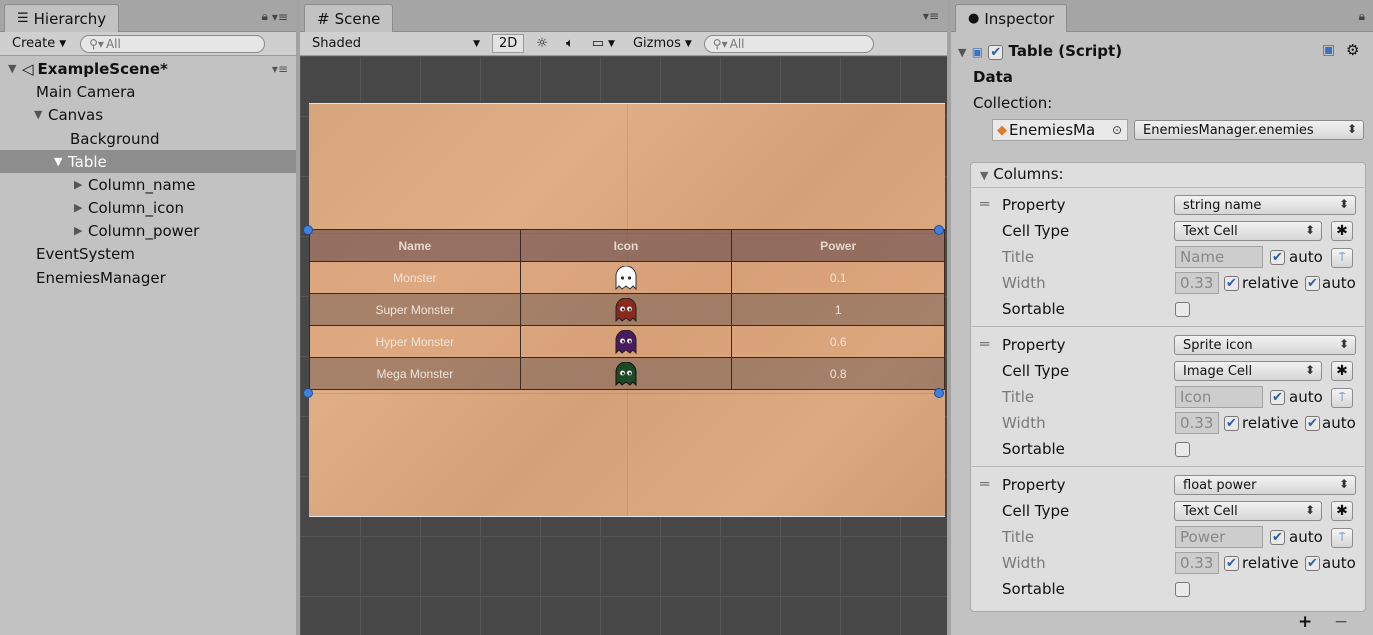 The image size is (1373, 635). I want to click on tab-hierarchy: ☰ Hierarchy, so click(62, 18).